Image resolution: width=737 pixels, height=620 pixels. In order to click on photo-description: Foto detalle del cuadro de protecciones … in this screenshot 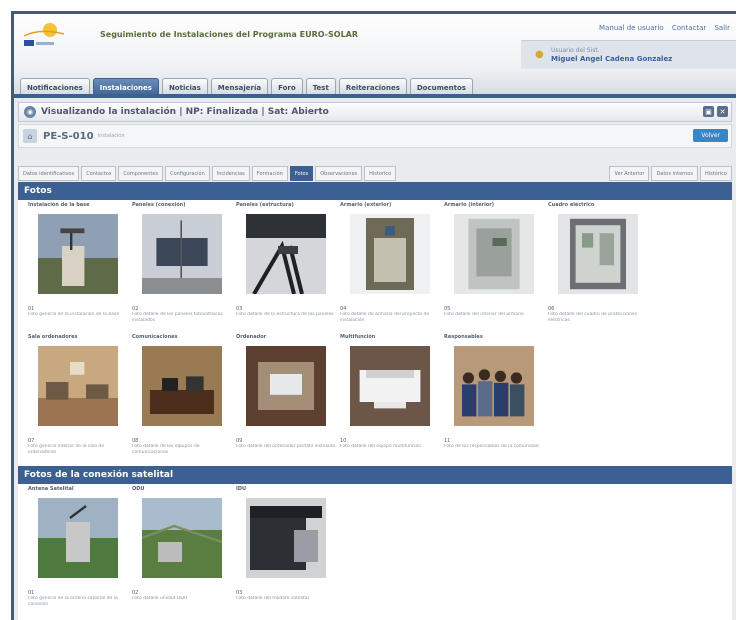, I will do `click(593, 317)`.